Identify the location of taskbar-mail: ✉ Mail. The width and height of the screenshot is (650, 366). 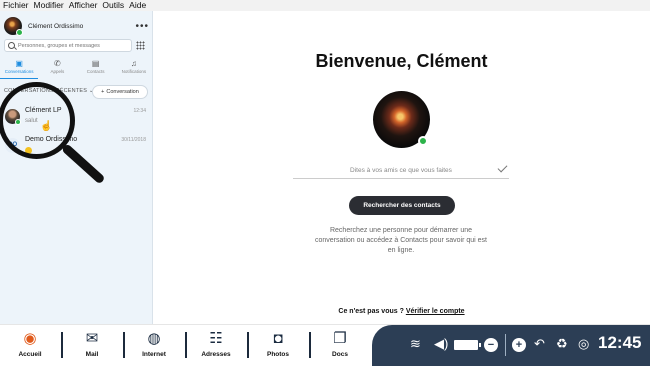
(92, 346).